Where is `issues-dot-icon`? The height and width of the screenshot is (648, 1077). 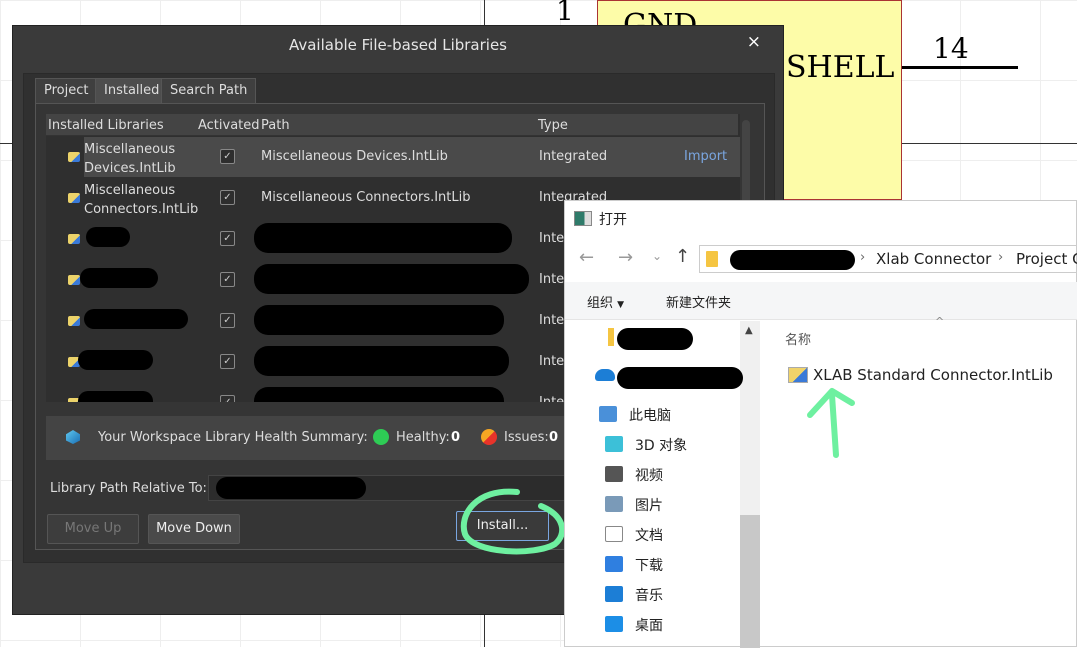 issues-dot-icon is located at coordinates (489, 437).